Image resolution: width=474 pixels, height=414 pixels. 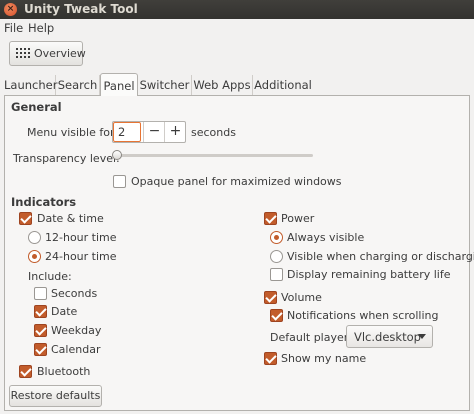 I want to click on menu-file: File, so click(x=13, y=28).